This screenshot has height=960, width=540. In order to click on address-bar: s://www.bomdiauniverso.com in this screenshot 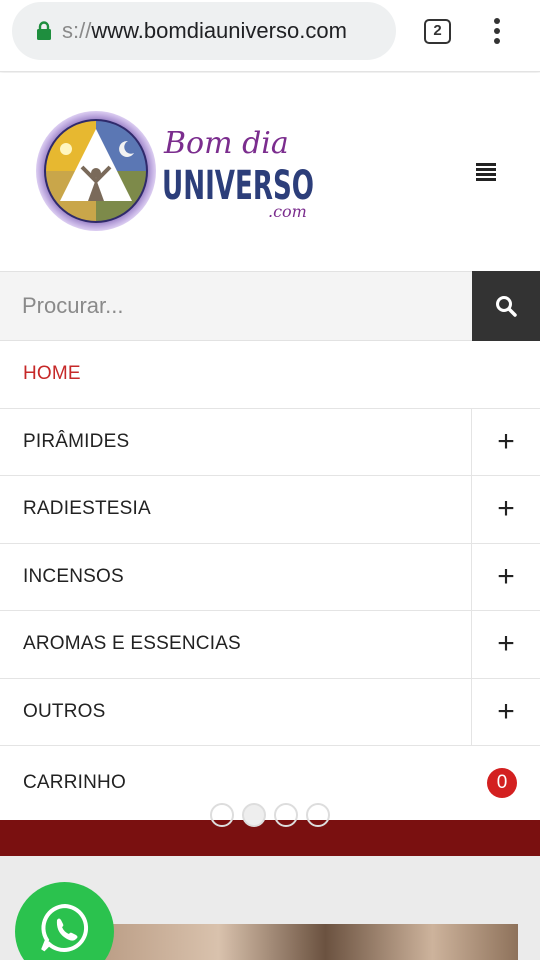, I will do `click(204, 31)`.